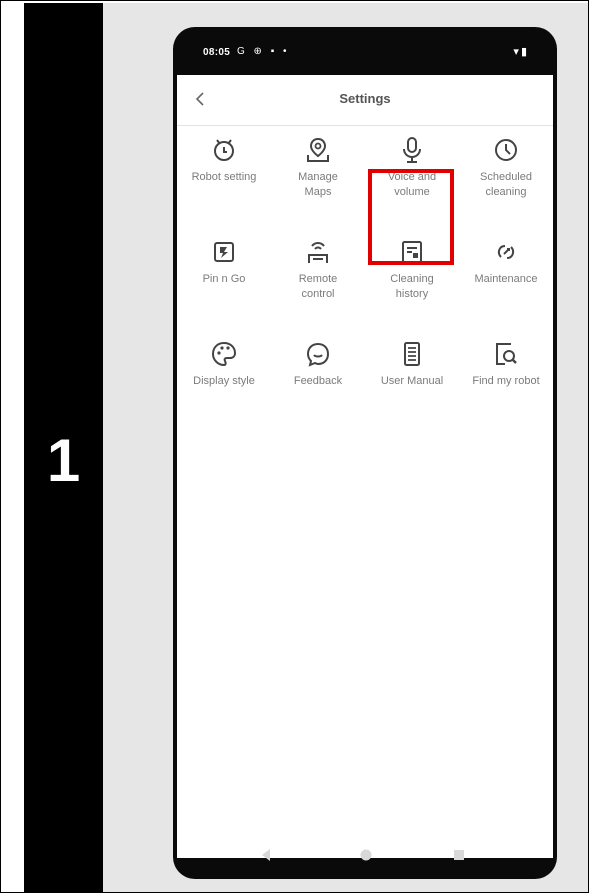 This screenshot has width=589, height=893. I want to click on settings-item-robot-setting: Robot setting, so click(224, 185).